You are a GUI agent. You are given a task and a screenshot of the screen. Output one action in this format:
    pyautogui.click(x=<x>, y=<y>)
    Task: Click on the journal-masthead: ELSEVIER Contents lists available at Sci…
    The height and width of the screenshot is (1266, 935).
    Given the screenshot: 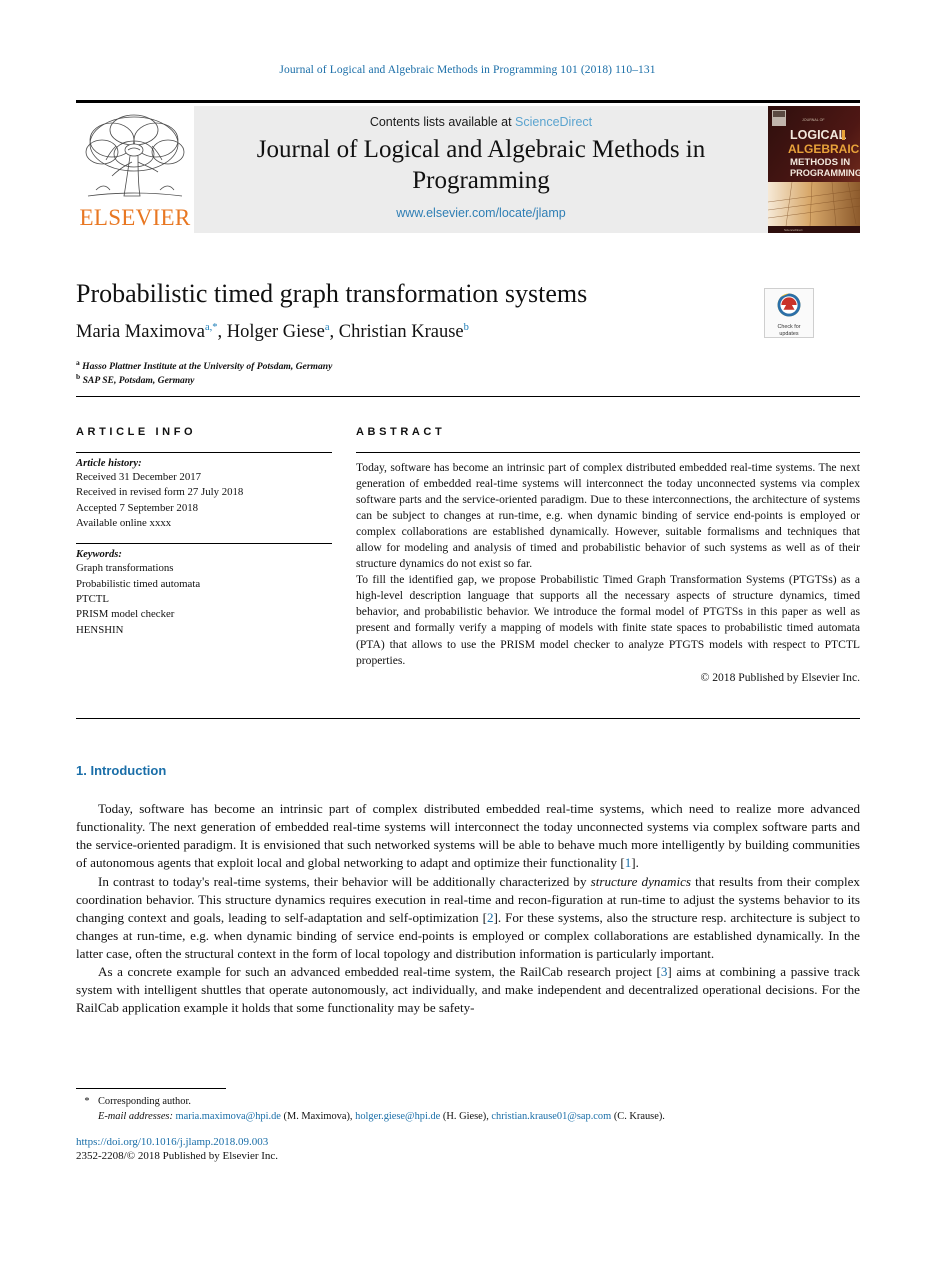 What is the action you would take?
    pyautogui.click(x=468, y=166)
    